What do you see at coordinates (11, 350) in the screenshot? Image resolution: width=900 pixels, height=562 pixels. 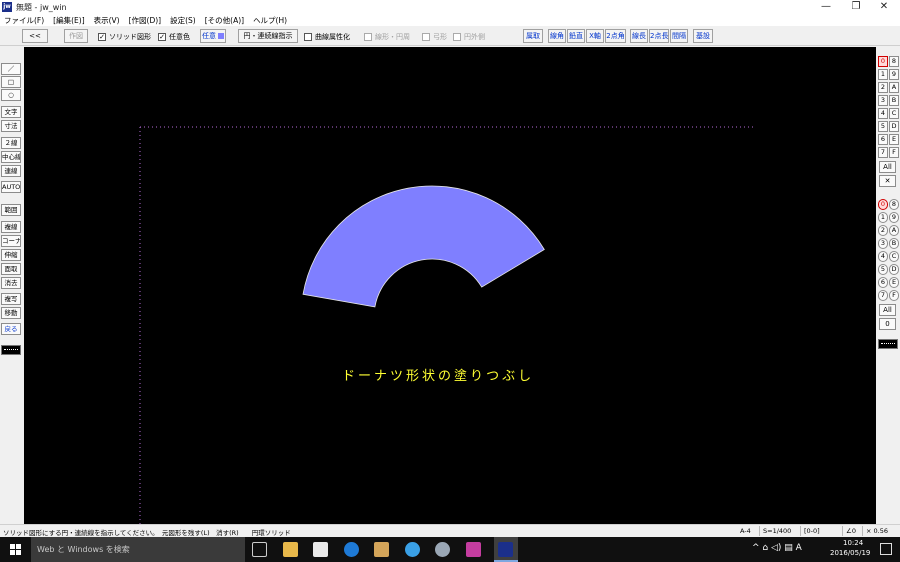 I see `line-type-selector` at bounding box center [11, 350].